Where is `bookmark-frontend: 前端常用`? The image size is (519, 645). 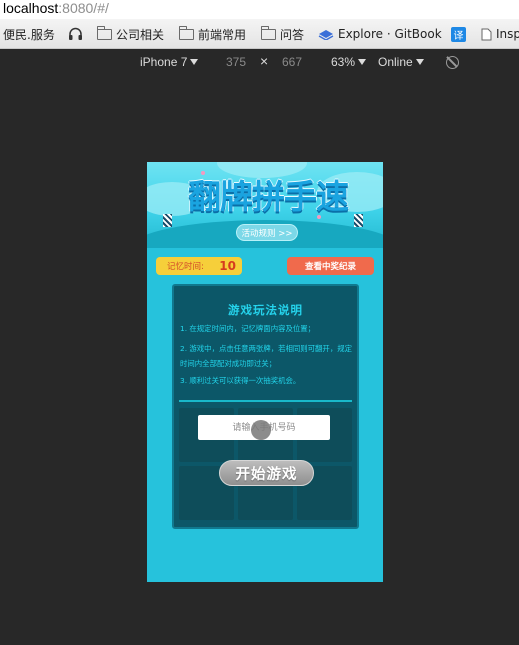
bookmark-frontend: 前端常用 is located at coordinates (213, 33).